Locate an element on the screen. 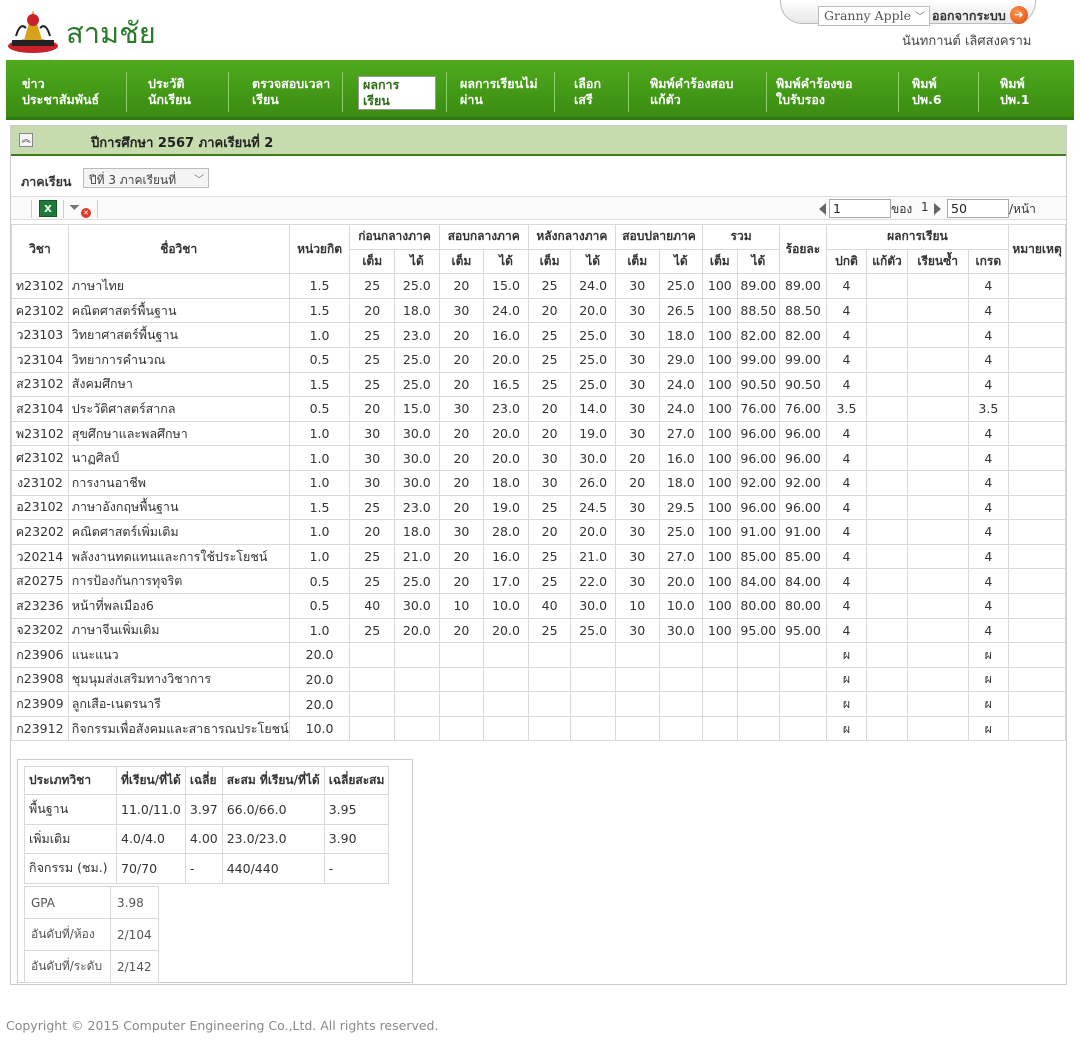 The width and height of the screenshot is (1080, 1042). logout-button: ออกจากระบบ ➔ is located at coordinates (980, 16).